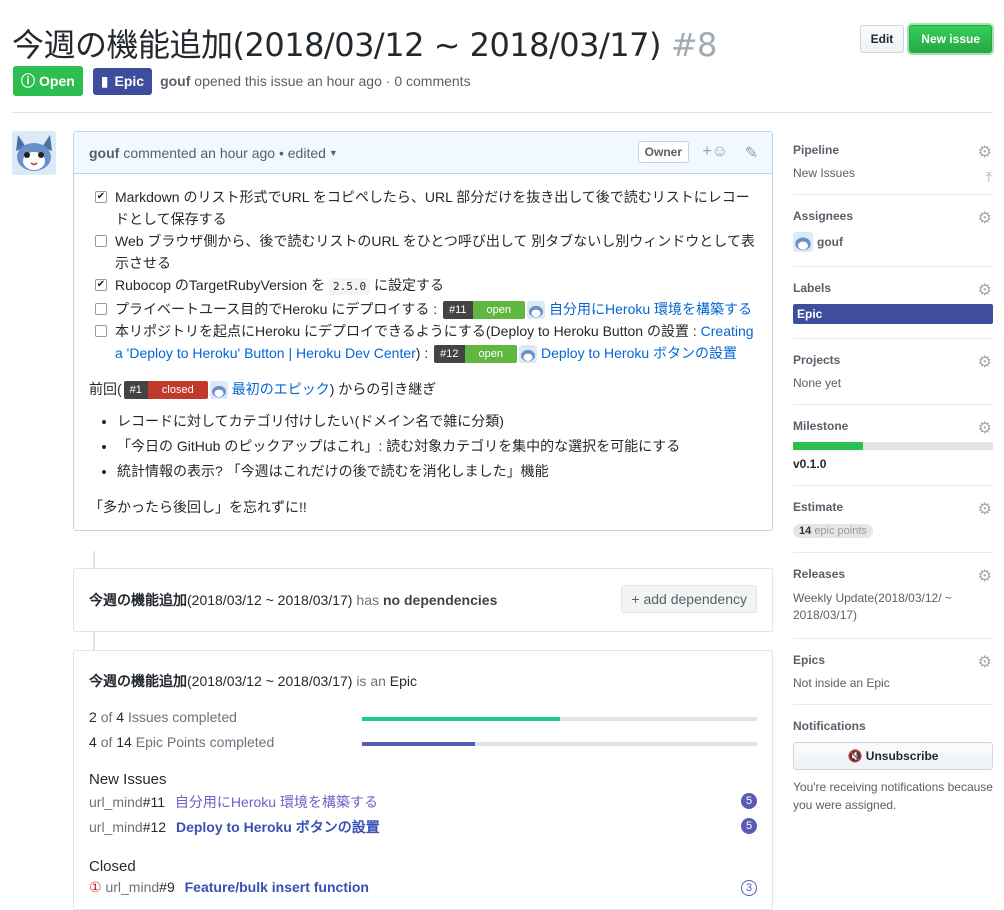 The height and width of the screenshot is (910, 1004). I want to click on new-issue-button: New issue, so click(950, 39).